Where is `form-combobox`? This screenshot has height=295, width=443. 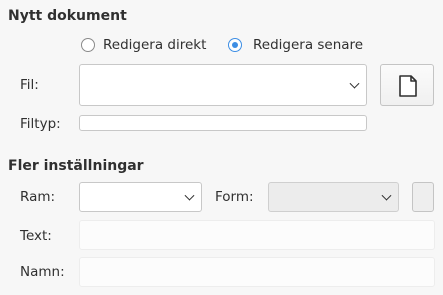 form-combobox is located at coordinates (333, 197).